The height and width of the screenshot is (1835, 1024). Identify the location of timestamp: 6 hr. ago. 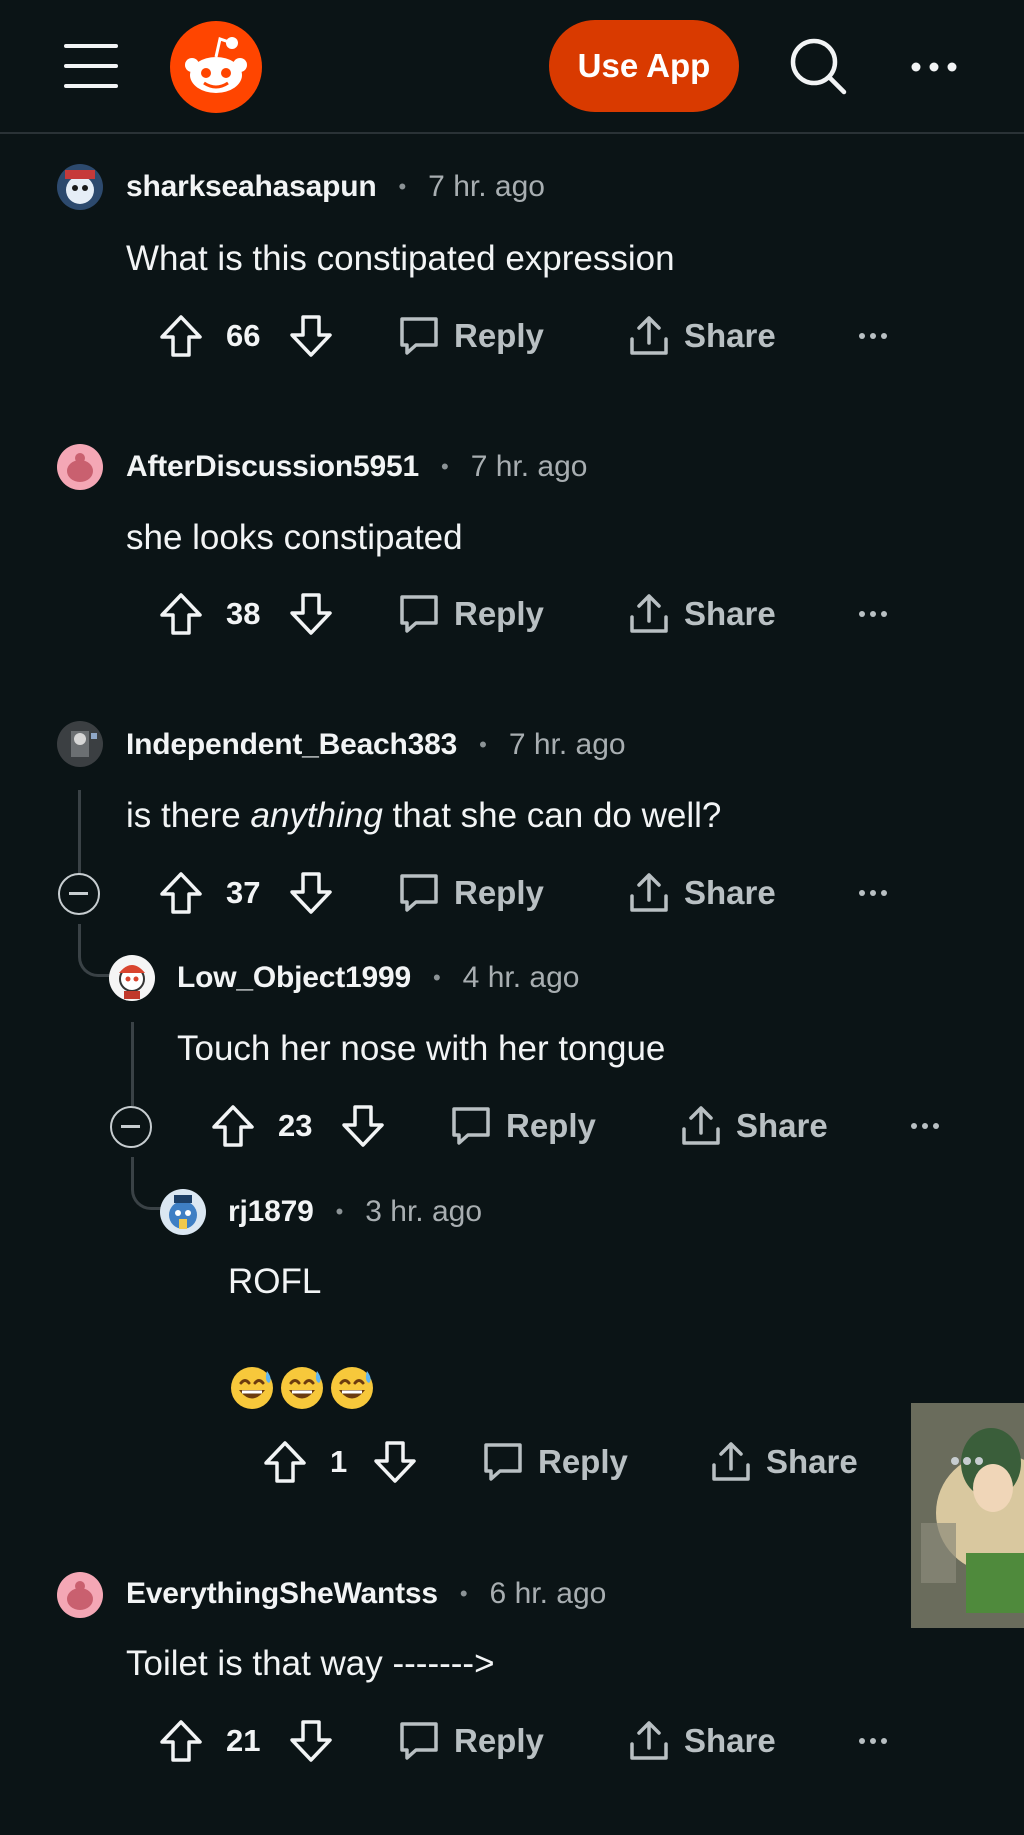
(548, 1593).